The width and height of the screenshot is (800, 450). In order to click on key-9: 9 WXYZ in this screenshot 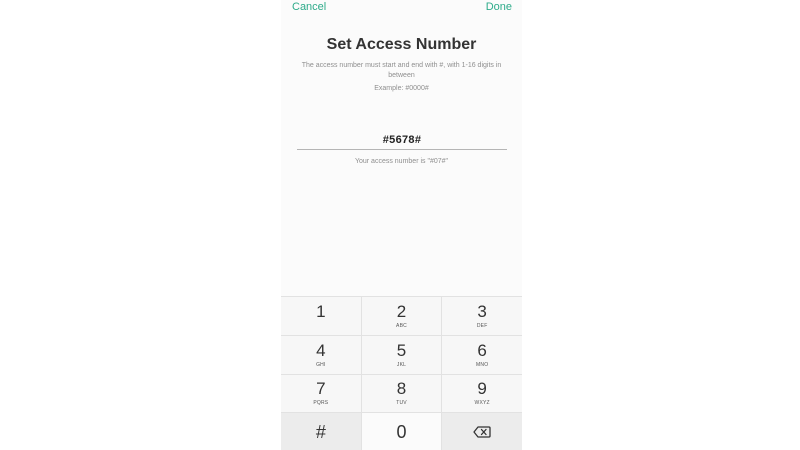, I will do `click(482, 393)`.